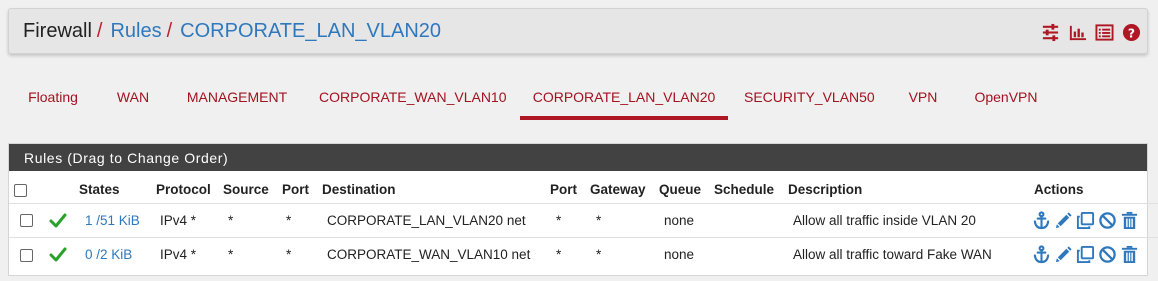 This screenshot has height=281, width=1158. Describe the element at coordinates (99, 190) in the screenshot. I see `col-states: States` at that location.